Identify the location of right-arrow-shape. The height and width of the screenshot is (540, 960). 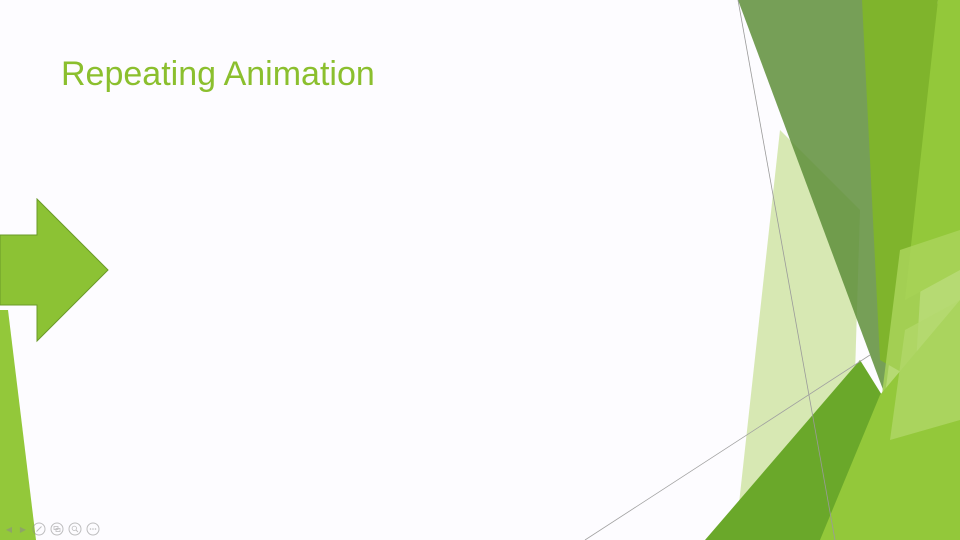
(54, 270).